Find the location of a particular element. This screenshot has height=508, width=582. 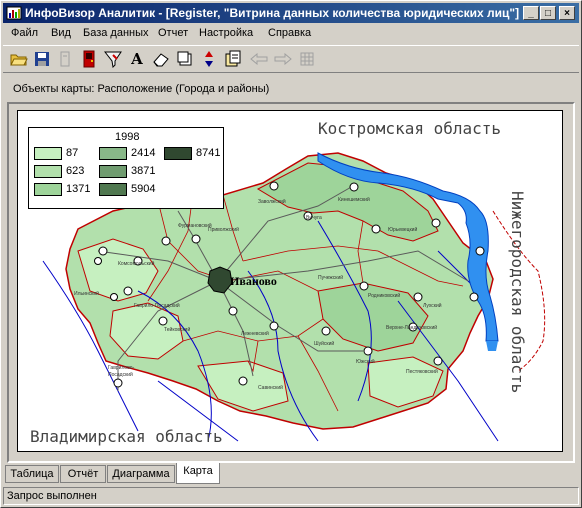

svg-text: Заволжский is located at coordinates (272, 201).